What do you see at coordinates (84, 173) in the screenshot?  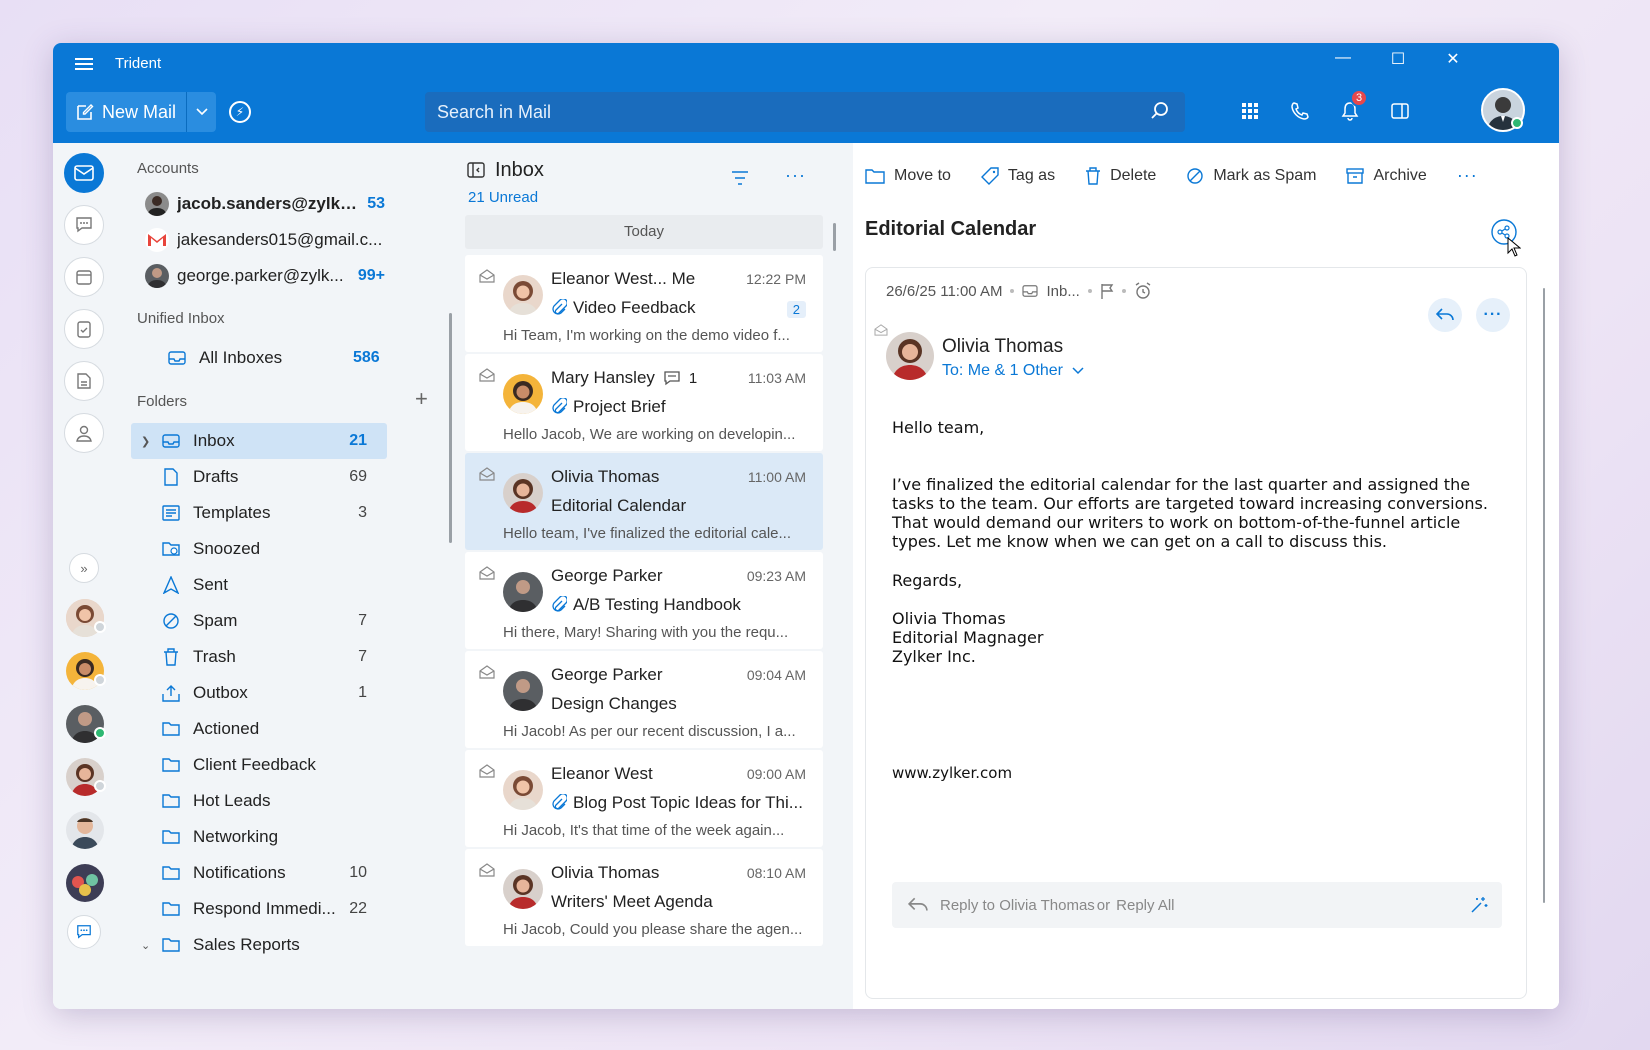 I see `rail-mail-icon` at bounding box center [84, 173].